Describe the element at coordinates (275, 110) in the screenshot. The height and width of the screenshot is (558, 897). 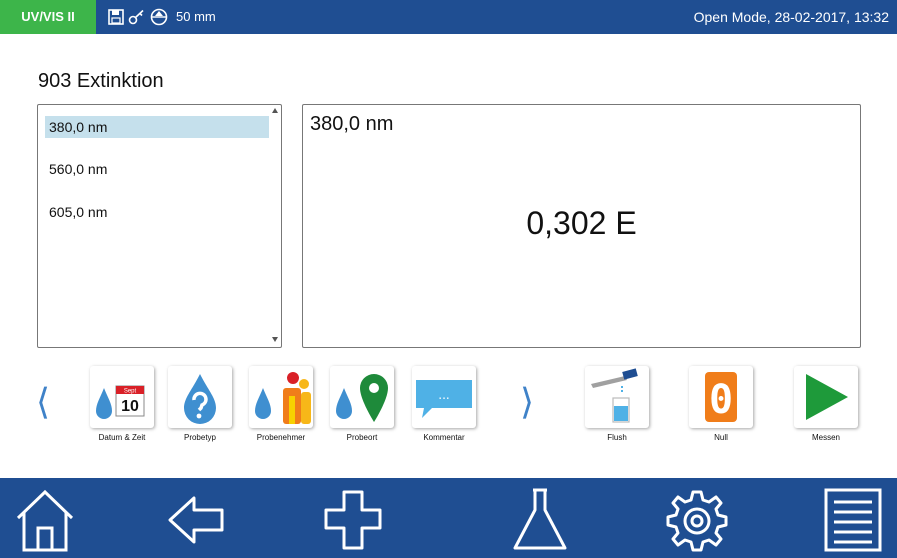
I see `scroll-up-arrow` at that location.